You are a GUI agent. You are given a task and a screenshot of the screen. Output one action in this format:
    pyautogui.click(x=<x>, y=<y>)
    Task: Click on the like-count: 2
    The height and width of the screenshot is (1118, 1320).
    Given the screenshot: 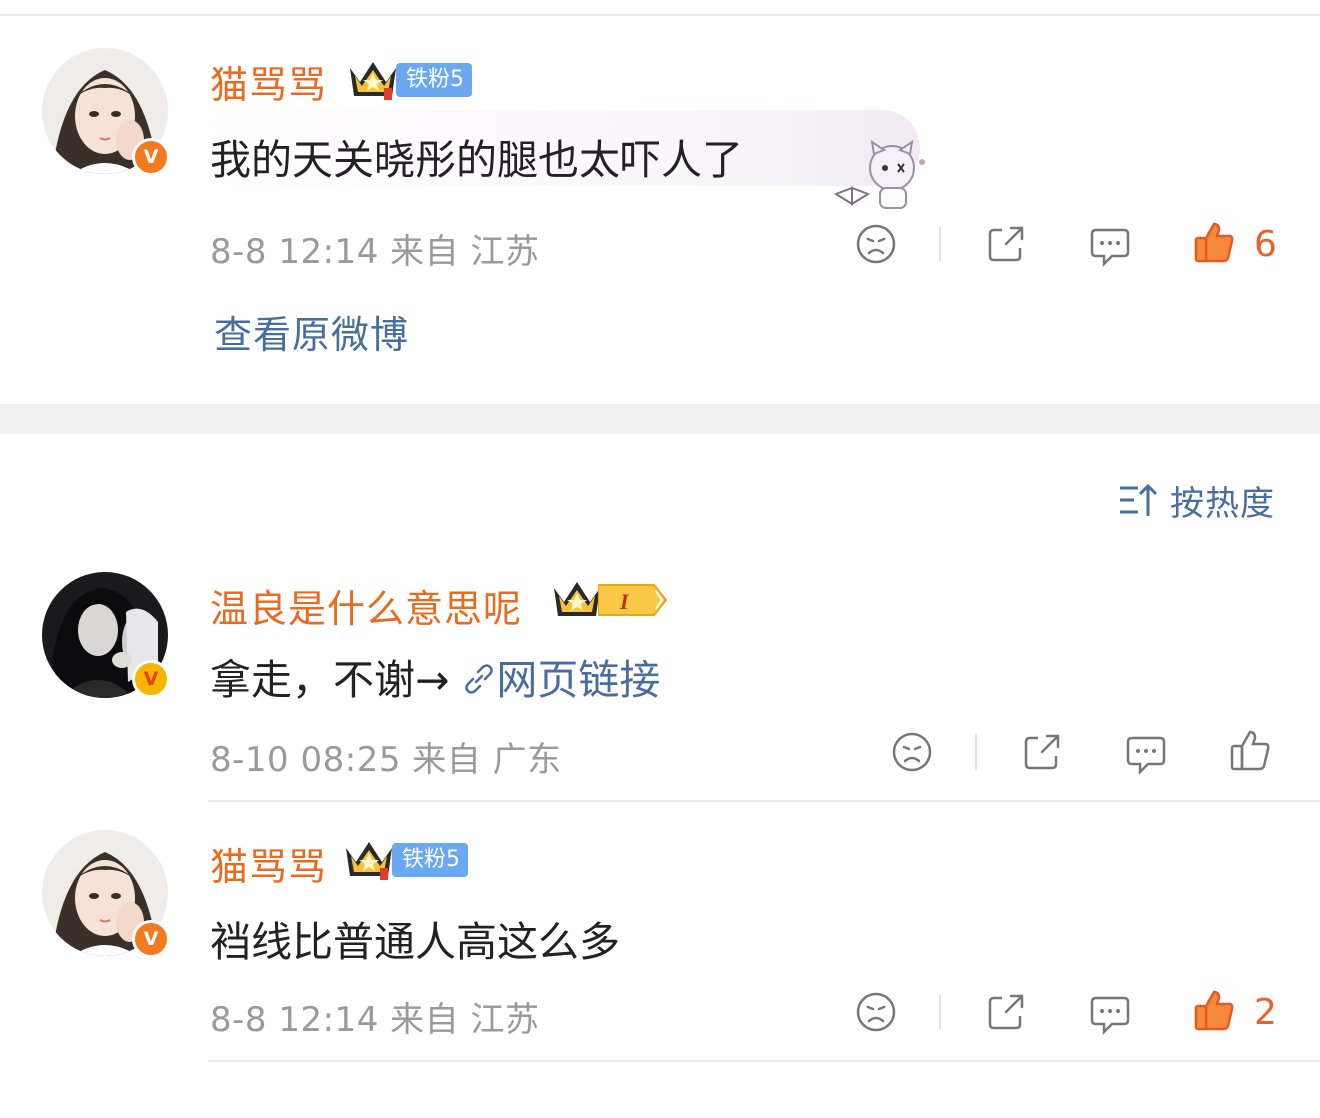 What is the action you would take?
    pyautogui.click(x=1265, y=1012)
    